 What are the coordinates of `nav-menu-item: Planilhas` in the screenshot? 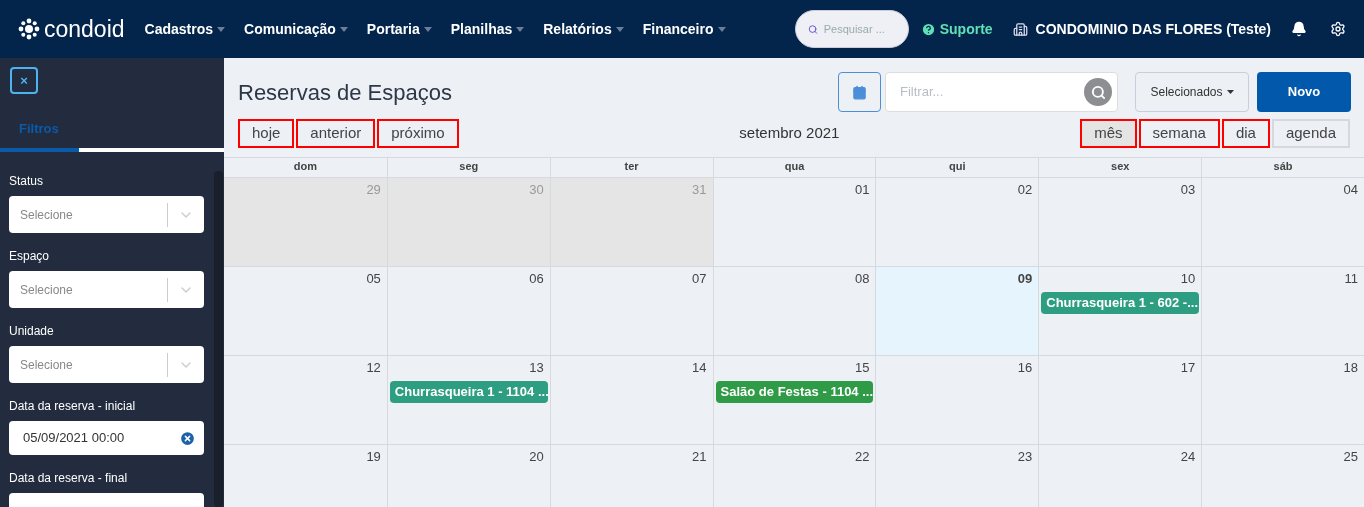 It's located at (487, 29).